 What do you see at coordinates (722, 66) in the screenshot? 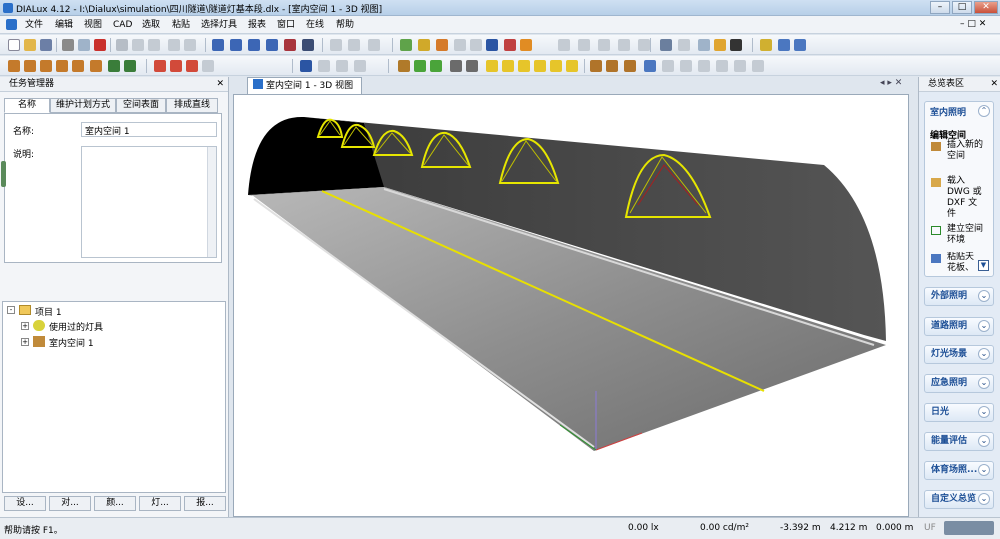
I see `arc-icon` at bounding box center [722, 66].